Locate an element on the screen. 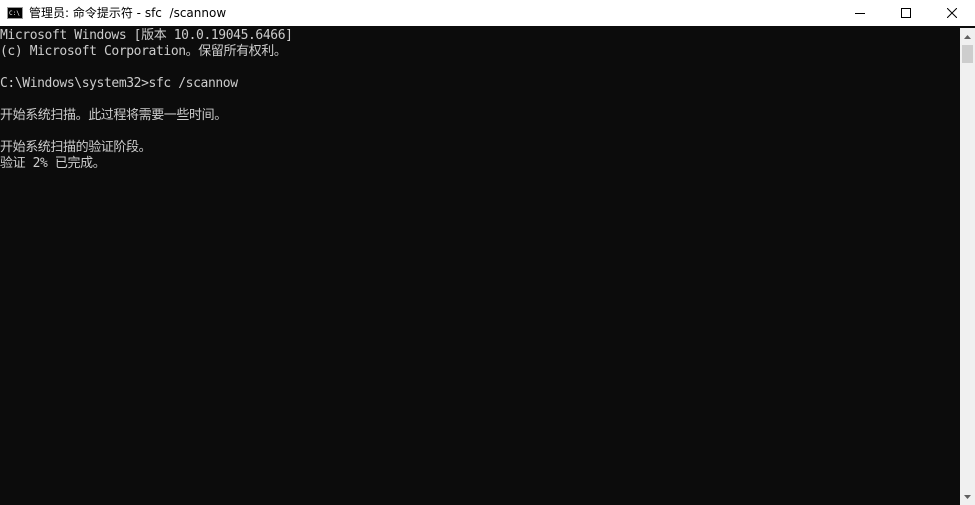  minimize-icon is located at coordinates (860, 13).